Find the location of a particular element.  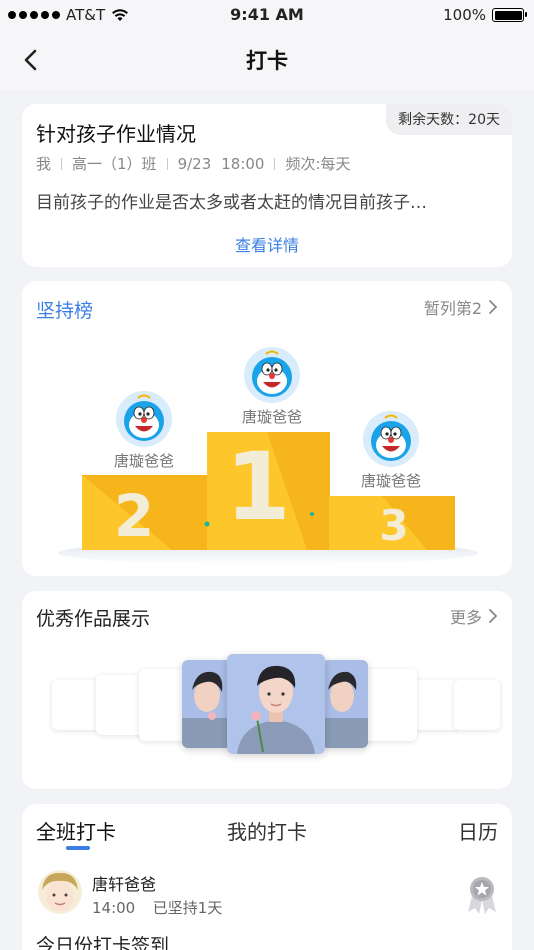

works-title: 优秀作品展示 is located at coordinates (93, 619).